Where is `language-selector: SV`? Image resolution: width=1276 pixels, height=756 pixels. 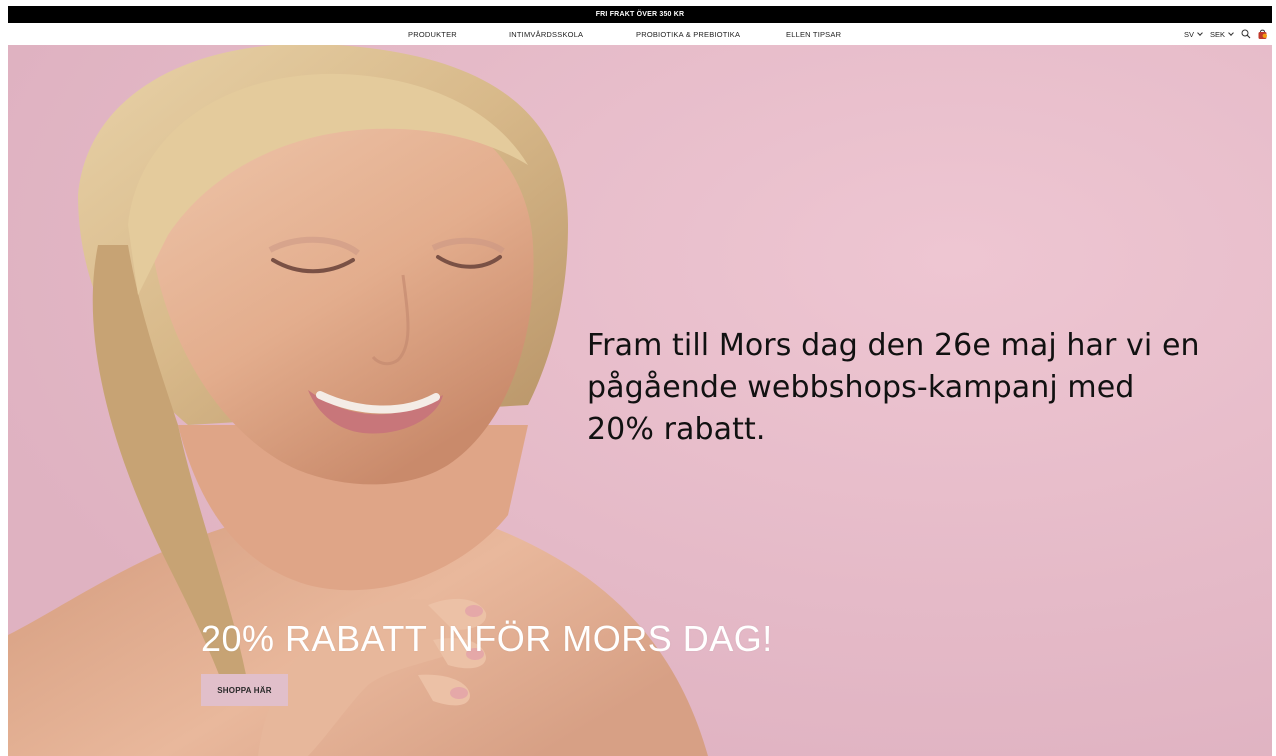 language-selector: SV is located at coordinates (1193, 34).